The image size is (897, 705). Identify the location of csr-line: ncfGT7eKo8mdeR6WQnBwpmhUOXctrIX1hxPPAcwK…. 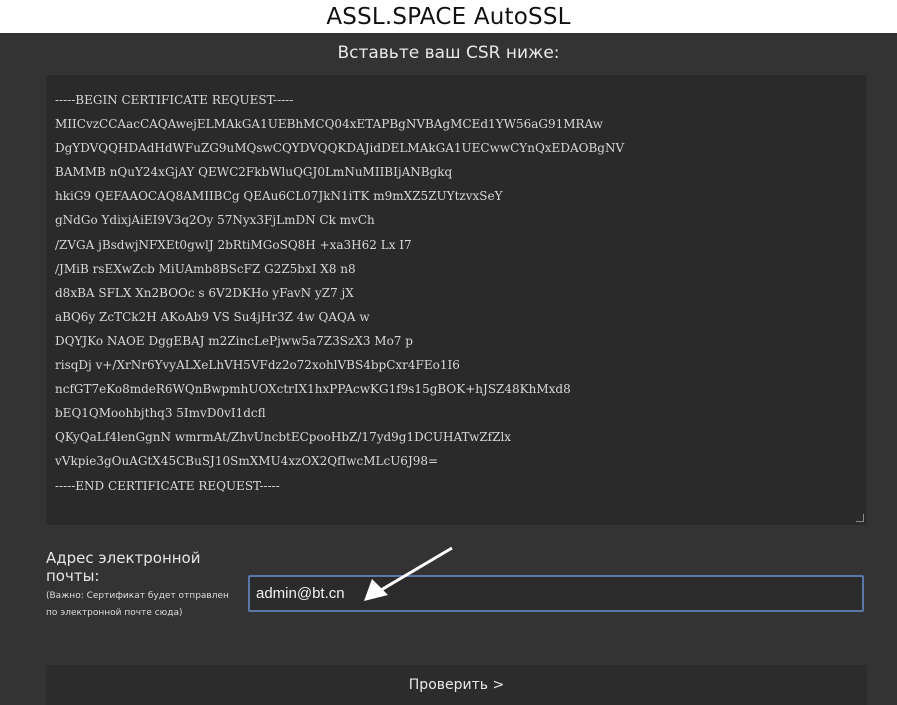
(313, 389).